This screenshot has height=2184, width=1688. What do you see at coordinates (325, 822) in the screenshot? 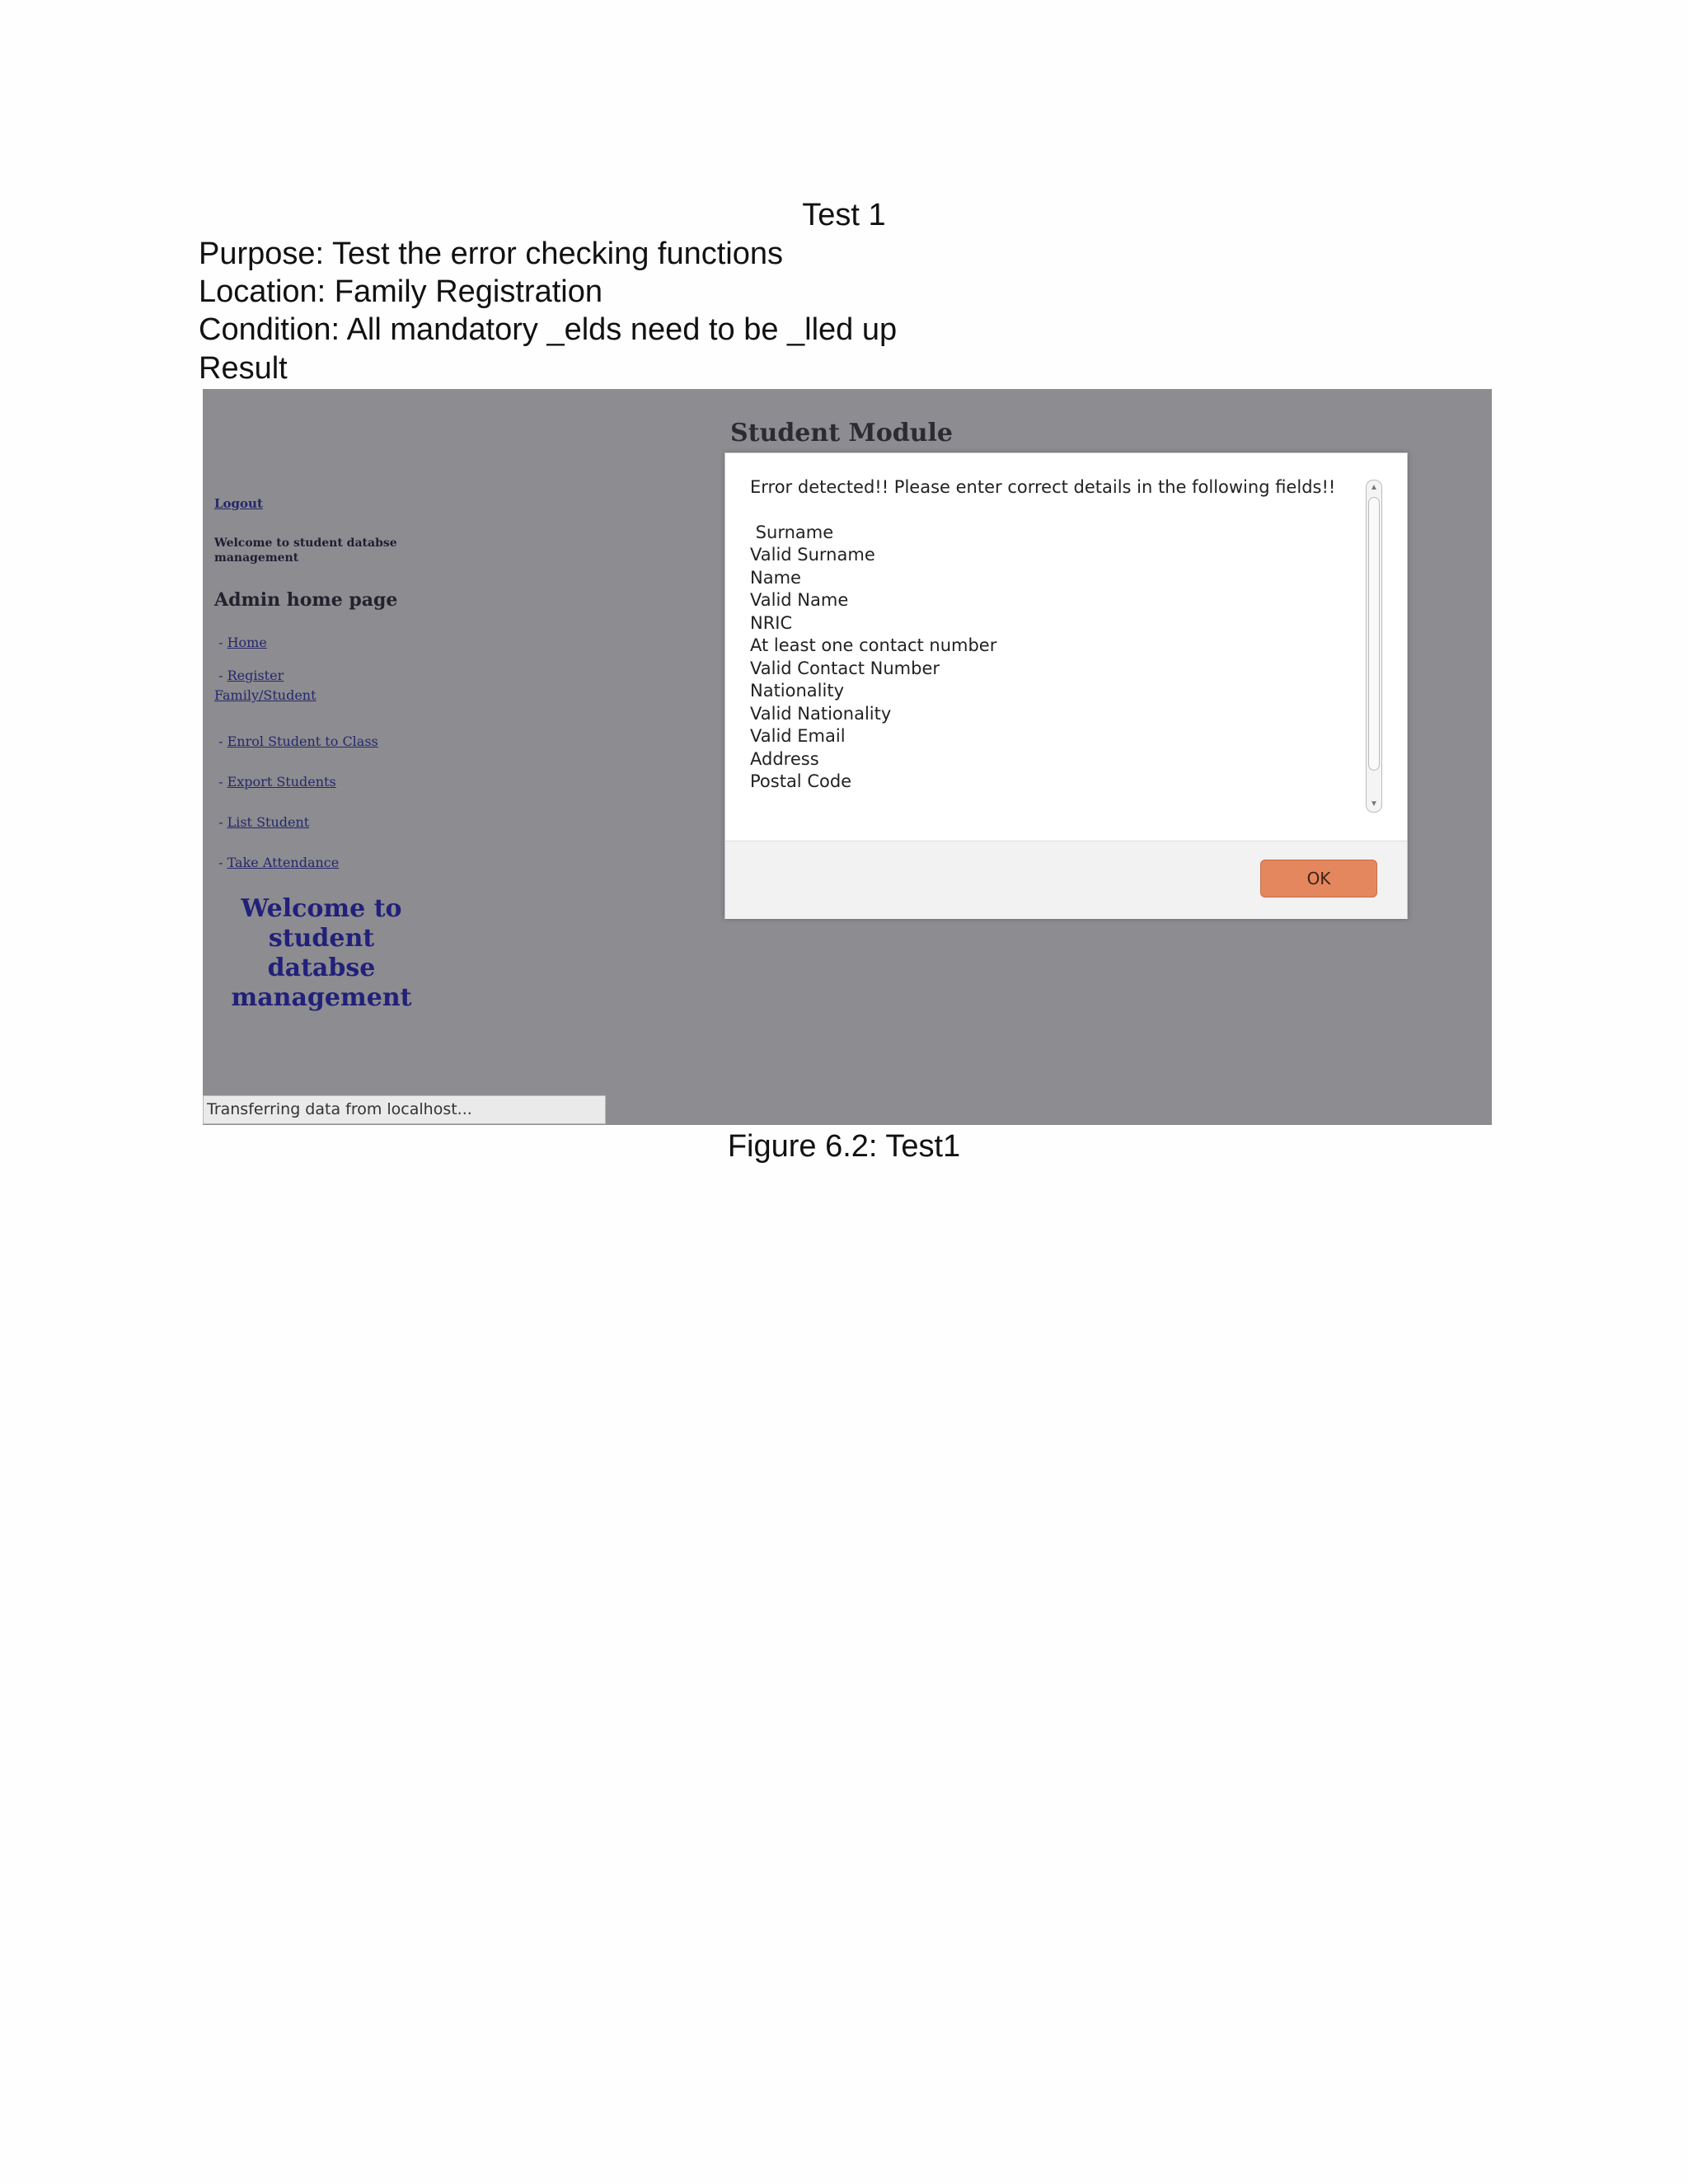
I see `nav-item-list: - List Student` at bounding box center [325, 822].